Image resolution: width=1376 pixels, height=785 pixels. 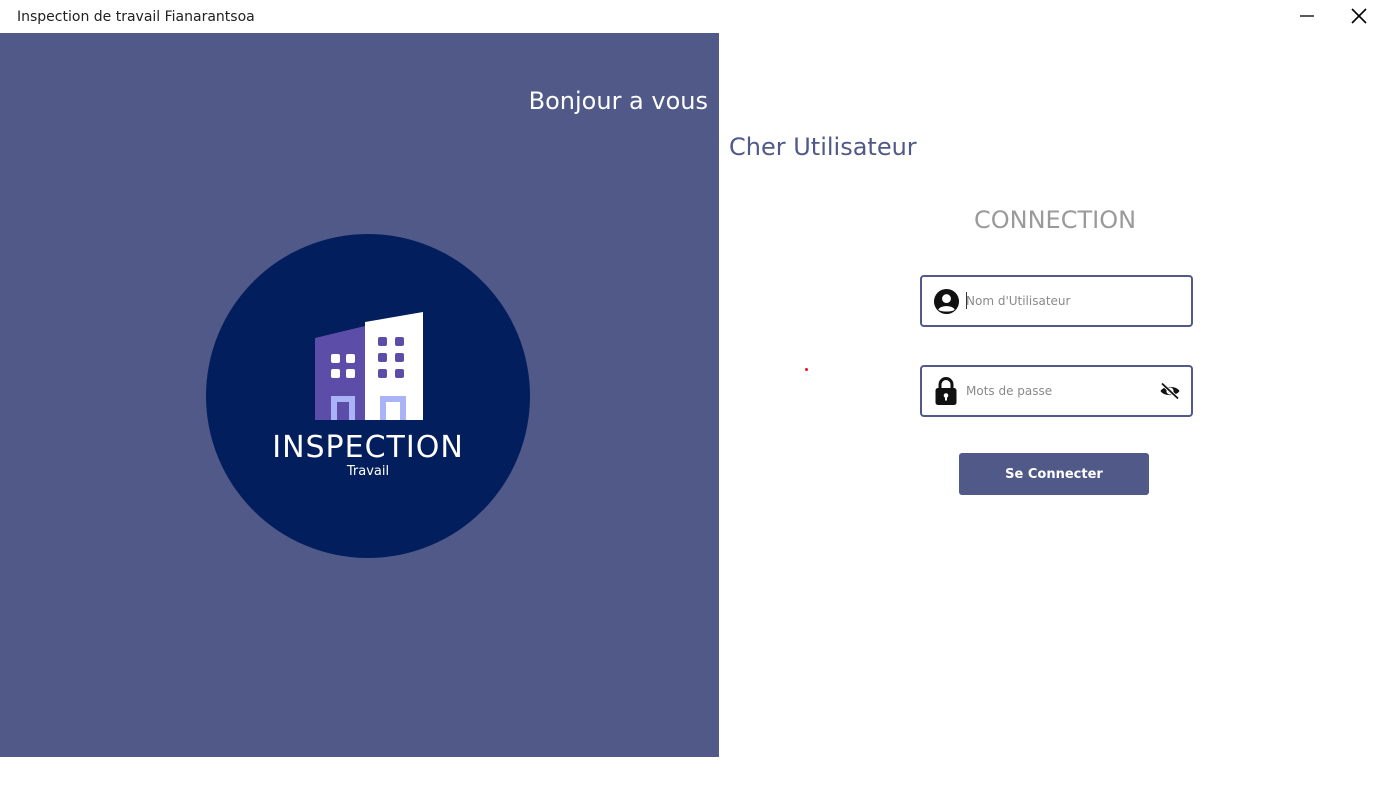 I want to click on close-button, so click(x=1356, y=16).